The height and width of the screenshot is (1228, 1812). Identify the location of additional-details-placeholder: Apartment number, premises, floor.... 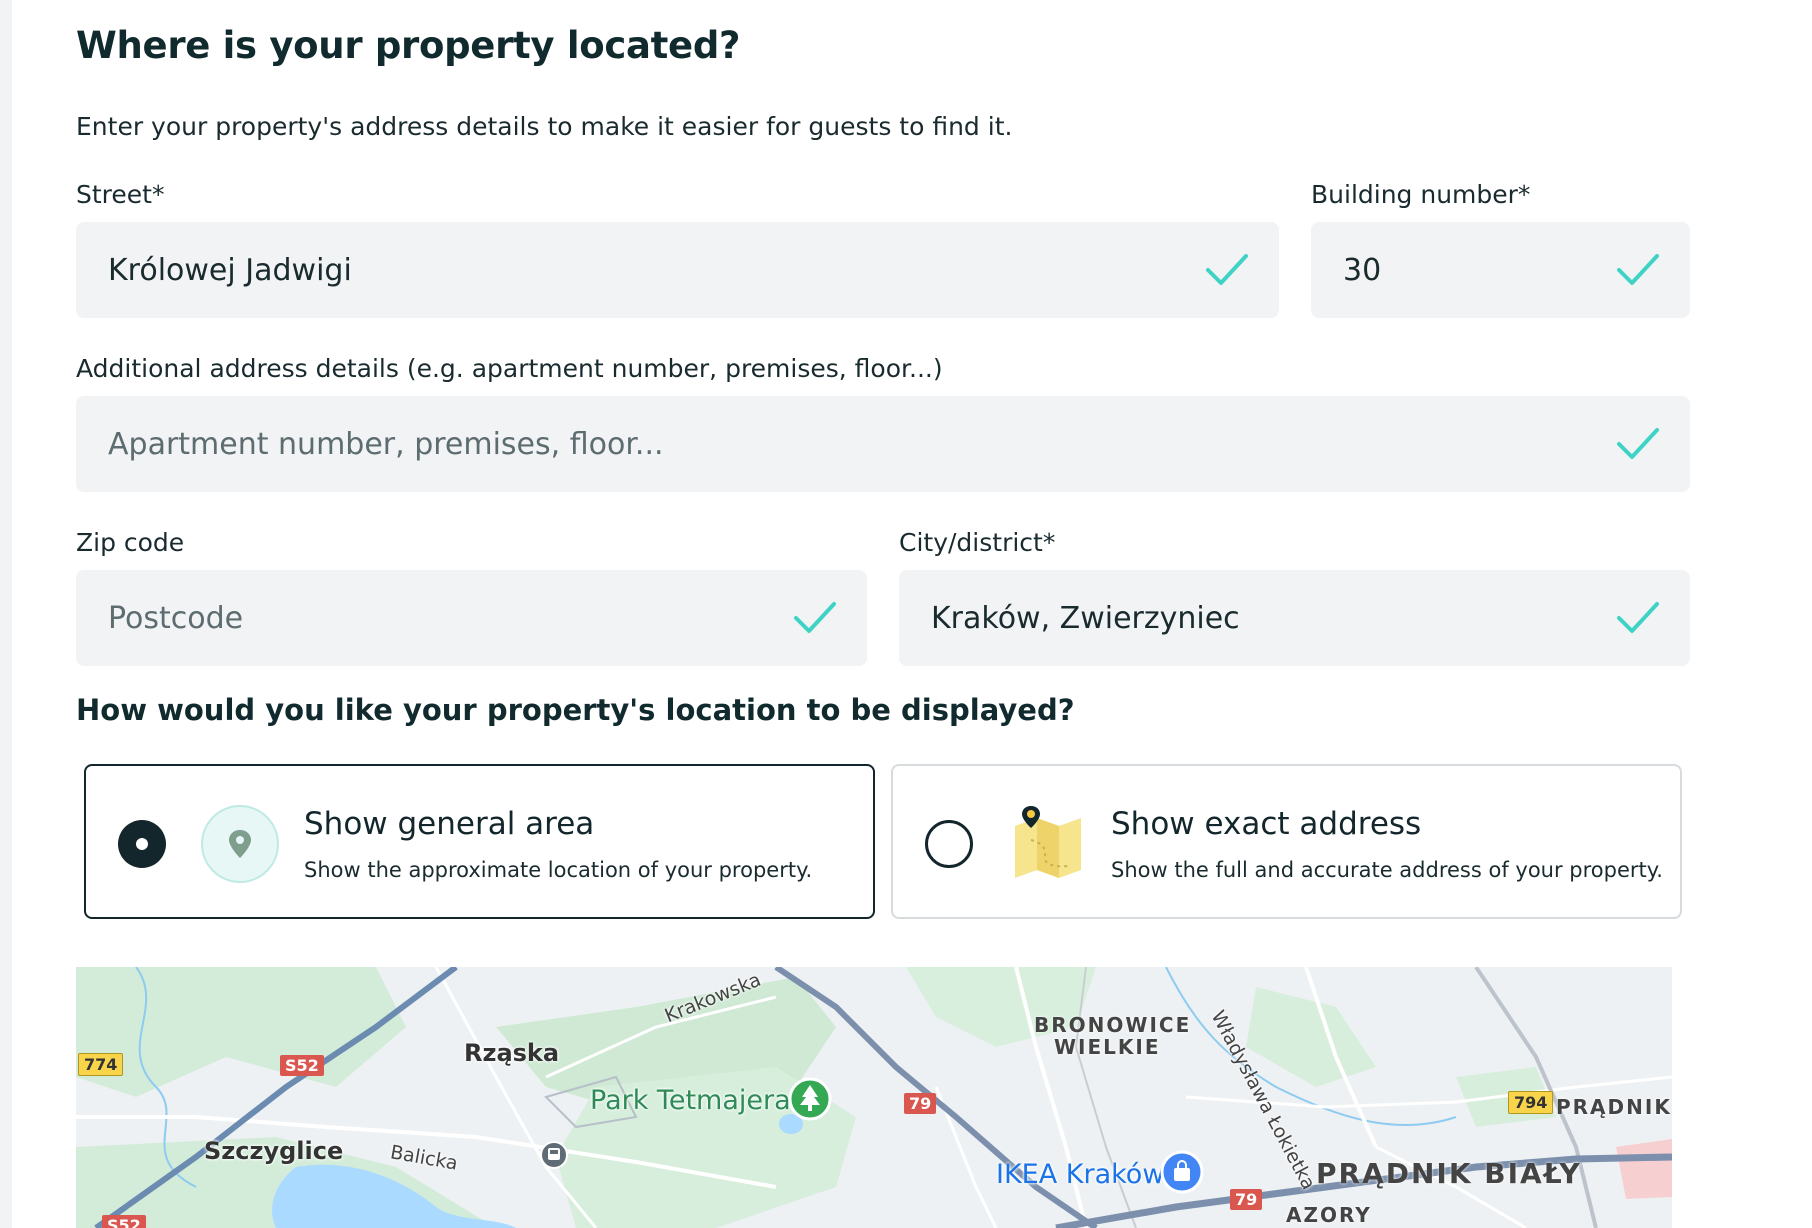
(386, 444).